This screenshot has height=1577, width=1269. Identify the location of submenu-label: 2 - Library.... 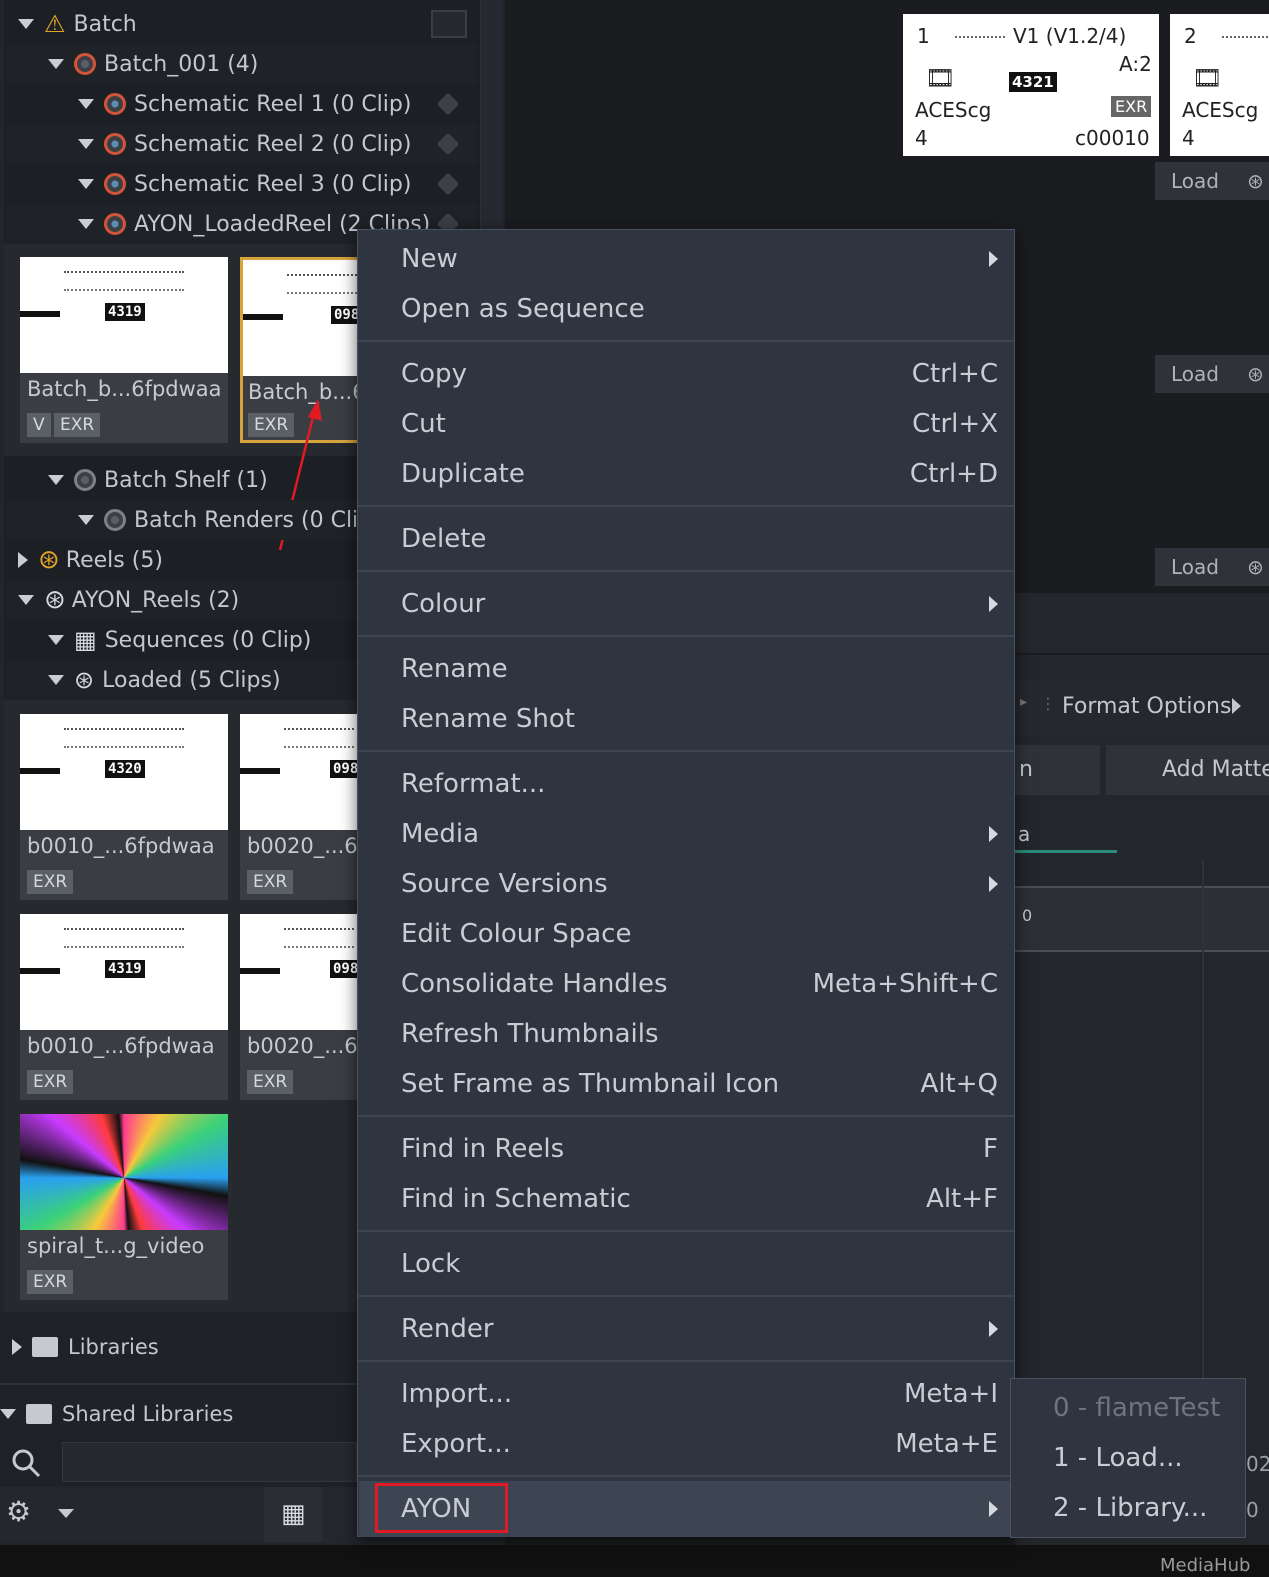
(1130, 1508).